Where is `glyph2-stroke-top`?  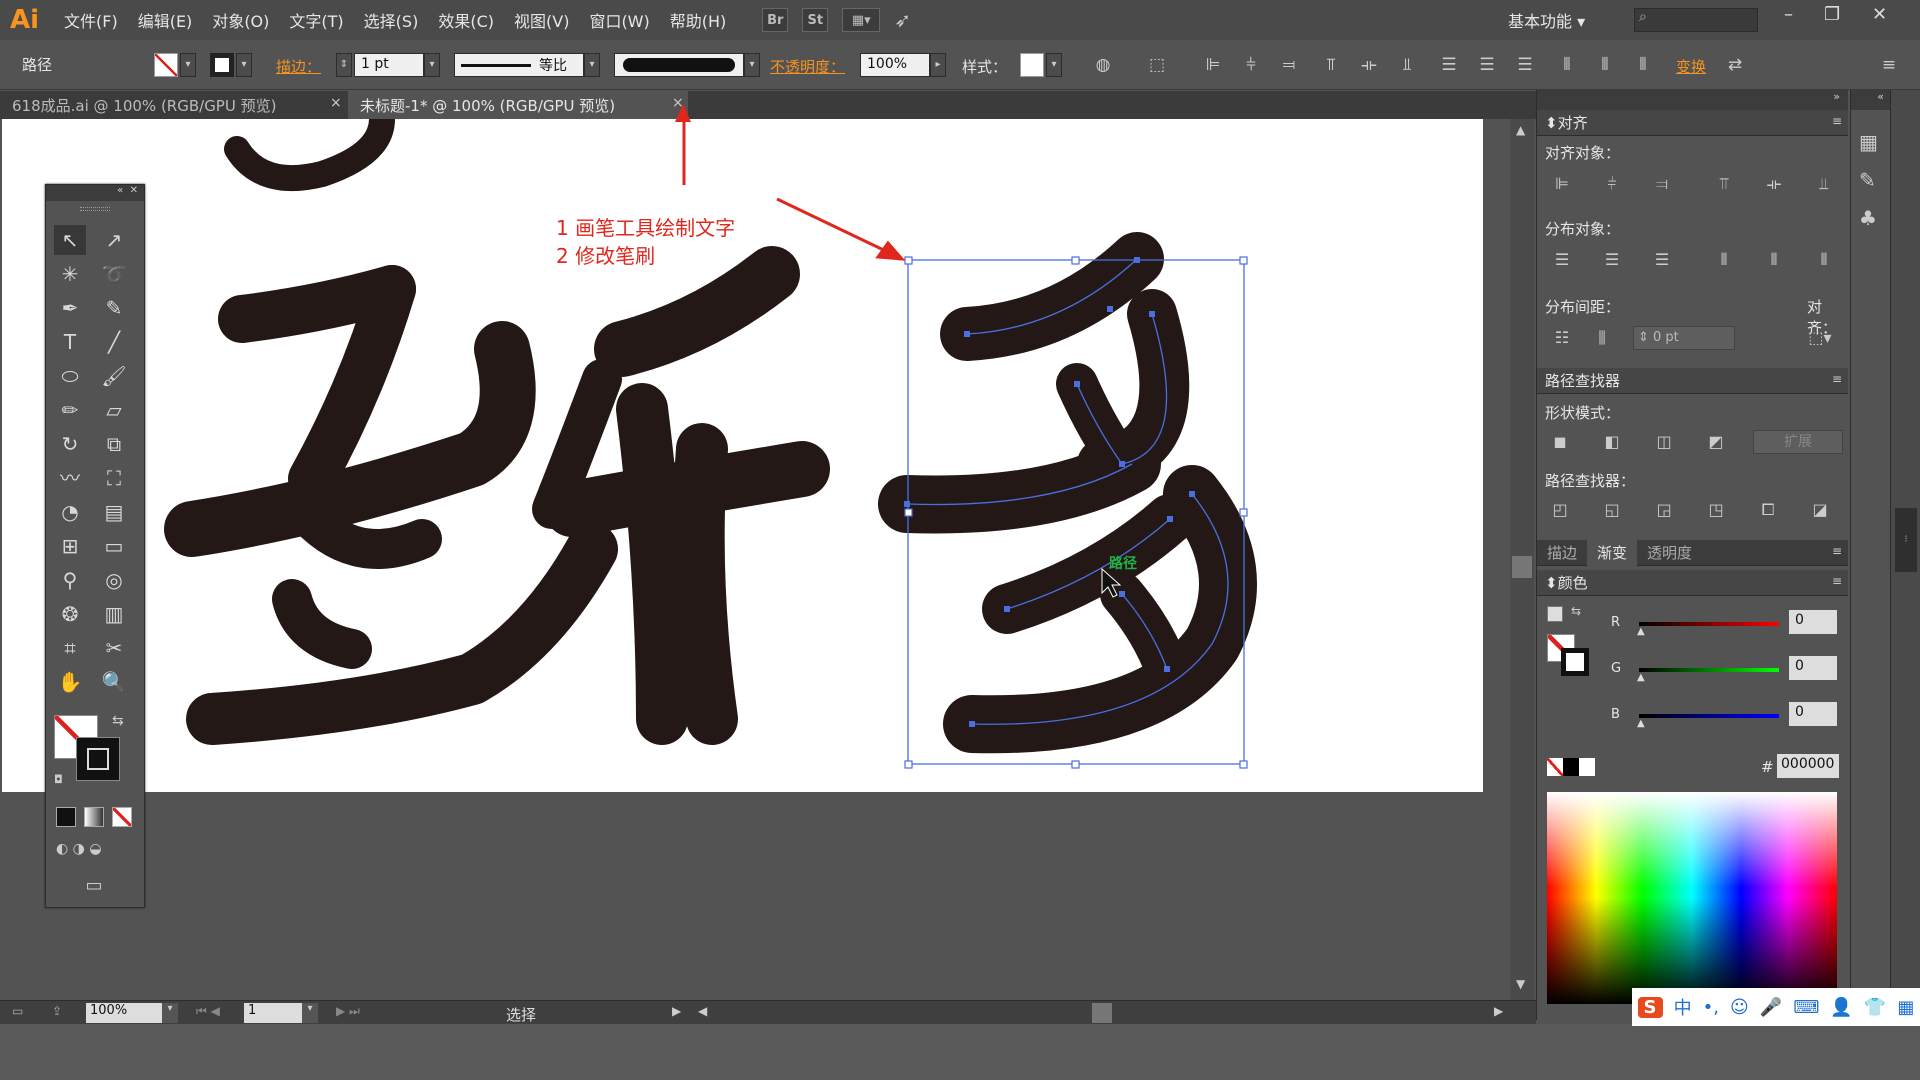
glyph2-stroke-top is located at coordinates (697, 311).